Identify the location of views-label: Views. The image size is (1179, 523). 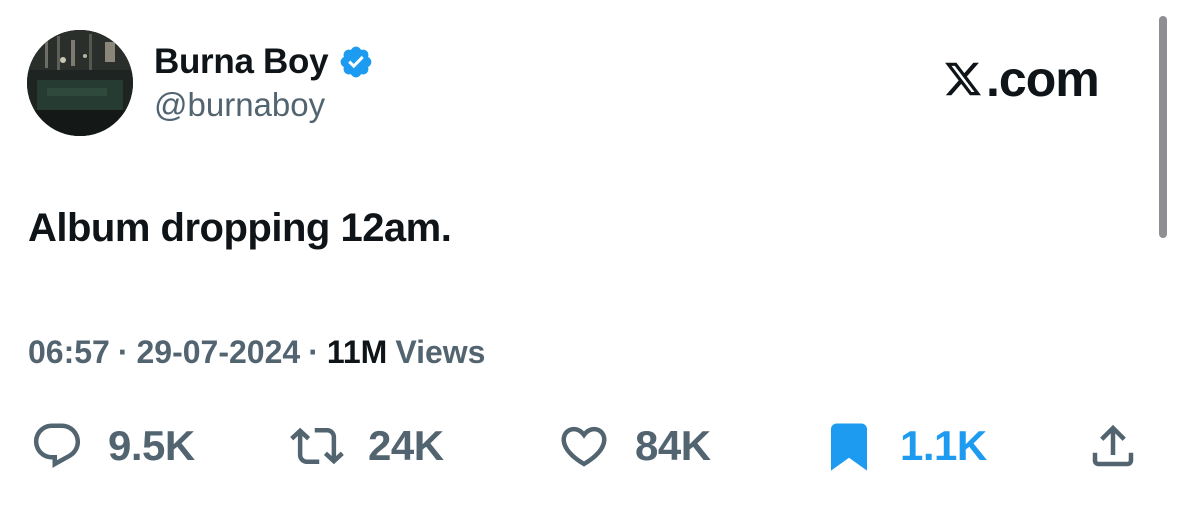
(440, 352).